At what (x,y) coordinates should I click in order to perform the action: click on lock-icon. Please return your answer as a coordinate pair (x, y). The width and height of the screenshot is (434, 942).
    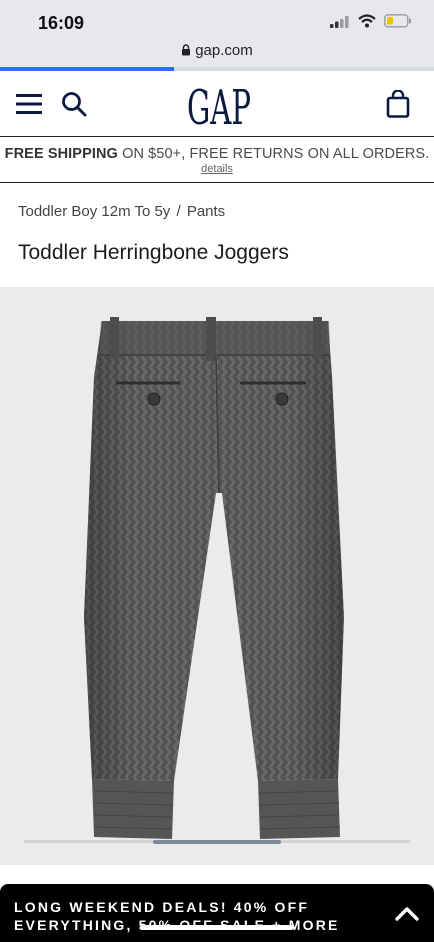
    Looking at the image, I should click on (186, 50).